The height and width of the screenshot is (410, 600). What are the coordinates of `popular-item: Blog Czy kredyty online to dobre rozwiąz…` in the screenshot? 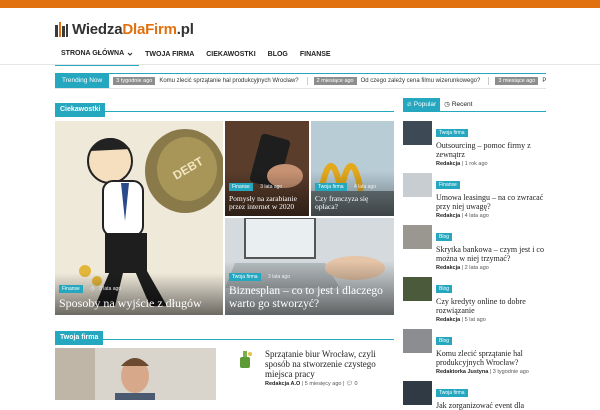 It's located at (474, 300).